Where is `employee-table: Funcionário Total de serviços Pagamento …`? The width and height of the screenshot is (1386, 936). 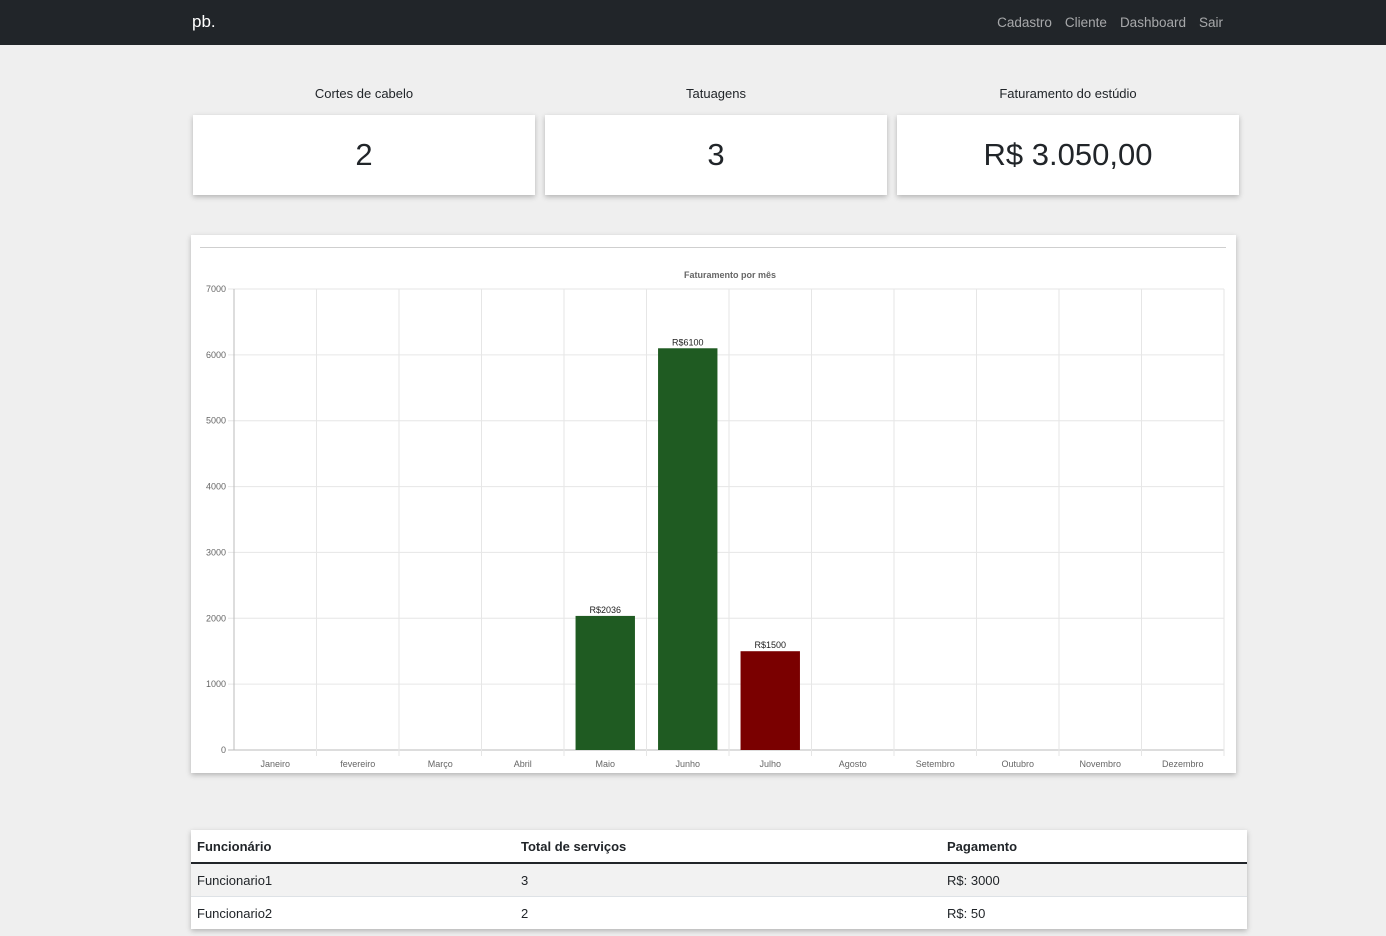
employee-table: Funcionário Total de serviços Pagamento … is located at coordinates (719, 879).